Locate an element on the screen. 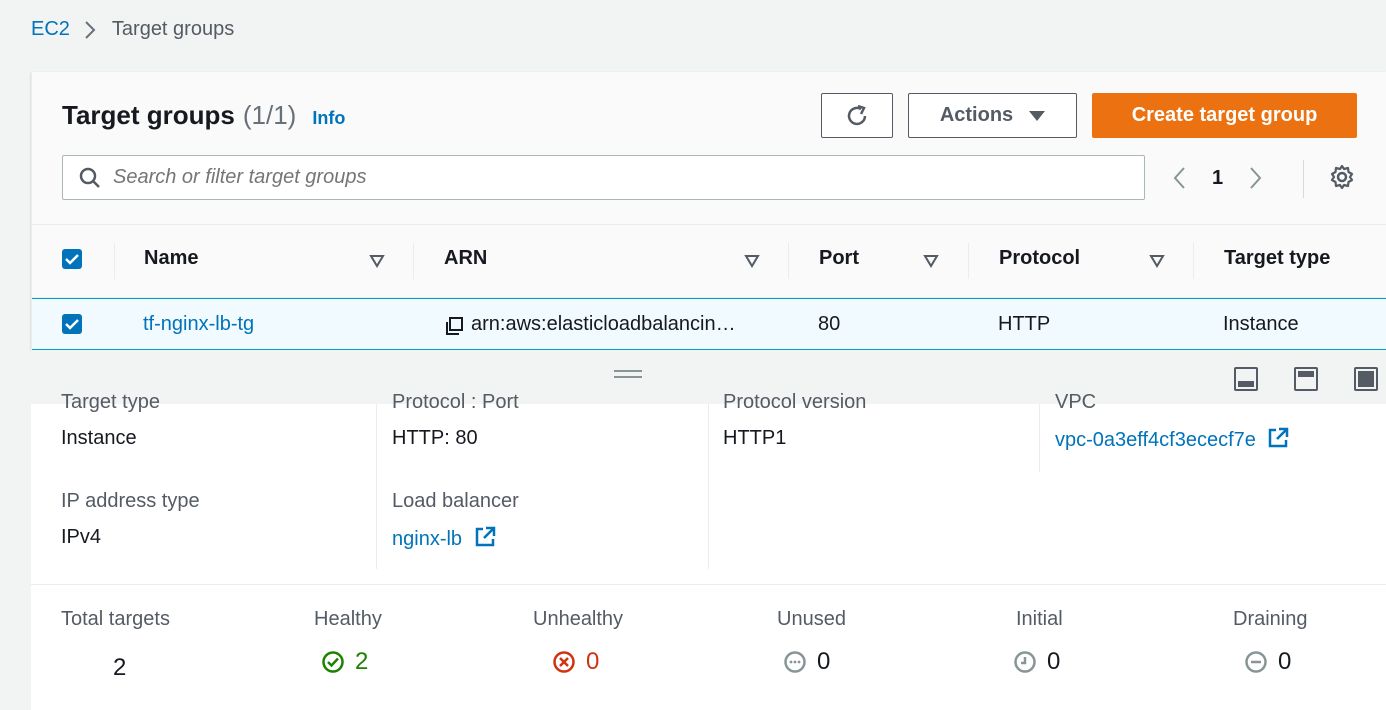 This screenshot has height=710, width=1386. table-header: Name ARN Port Protocol Target type is located at coordinates (709, 261).